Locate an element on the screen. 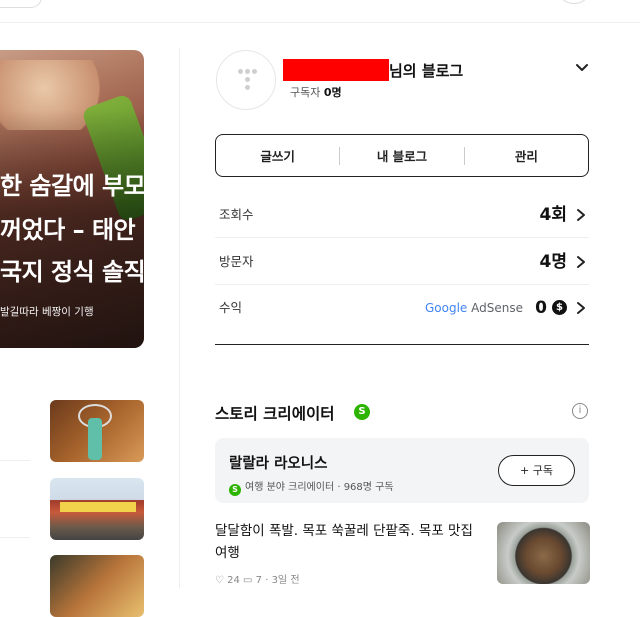  top-search-pill is located at coordinates (21, 4).